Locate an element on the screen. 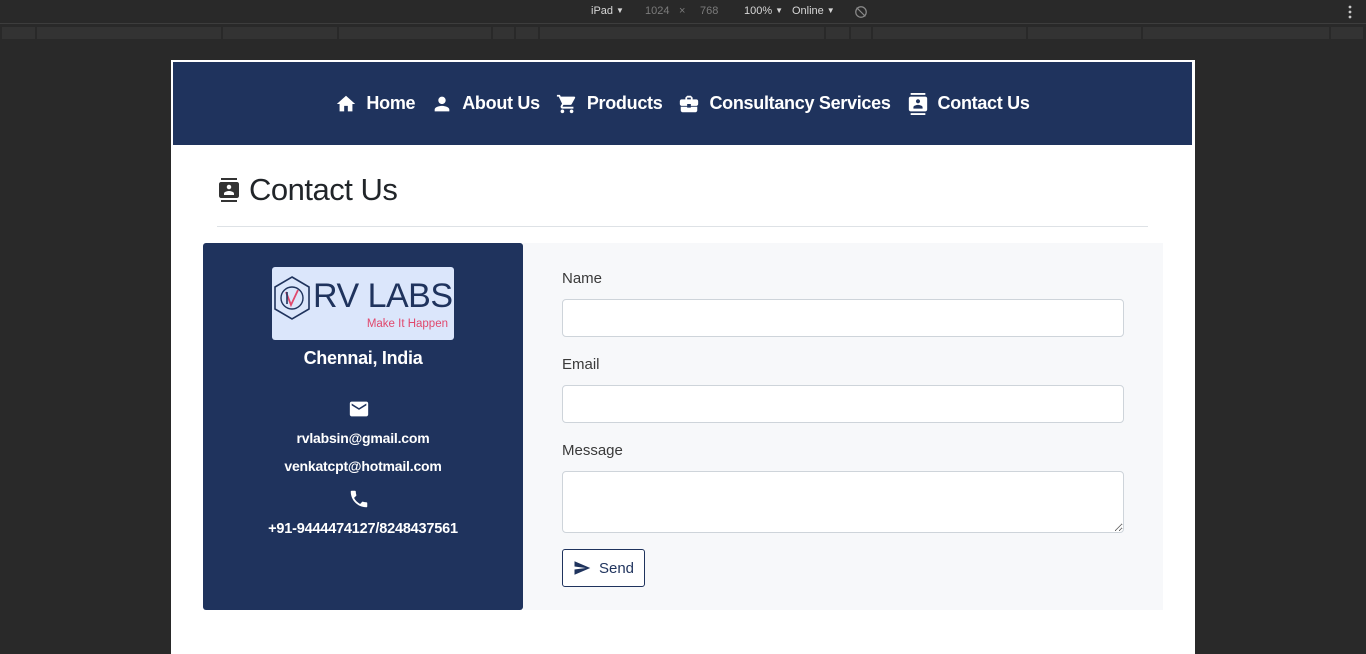 The height and width of the screenshot is (654, 1366). page-title: Contact Us is located at coordinates (307, 190).